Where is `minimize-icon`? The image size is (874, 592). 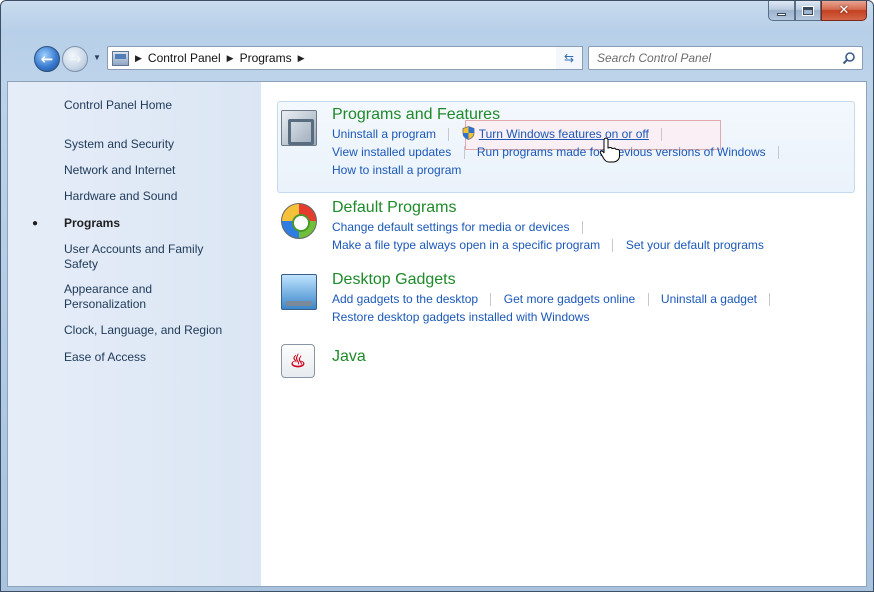
minimize-icon is located at coordinates (781, 14).